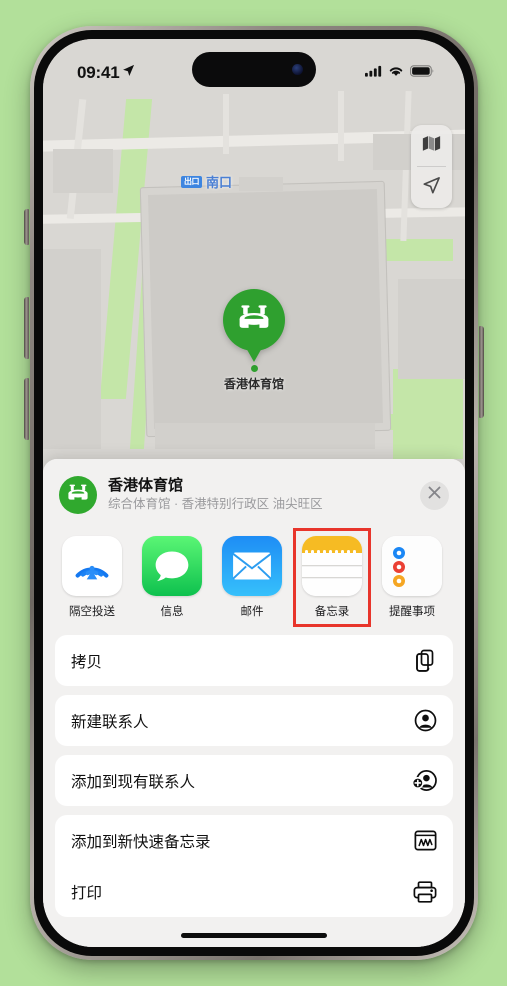 The width and height of the screenshot is (507, 986). I want to click on map-pin-group: 香港体育馆, so click(254, 340).